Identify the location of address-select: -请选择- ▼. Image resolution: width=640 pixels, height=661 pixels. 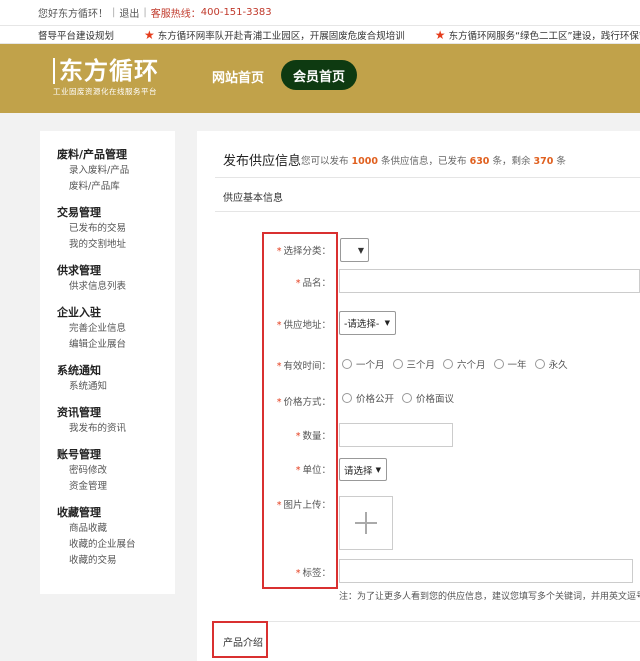
(367, 323).